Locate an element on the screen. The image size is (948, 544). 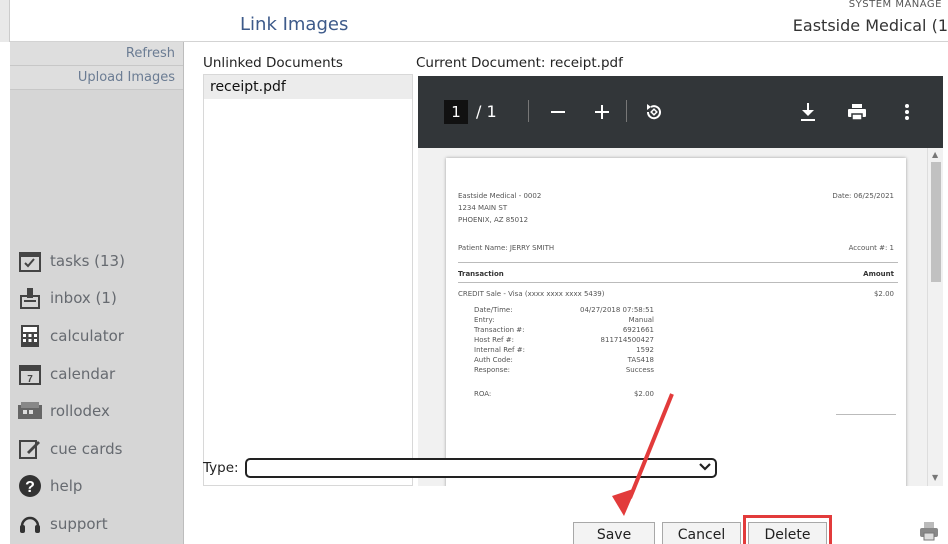
cue-cards-icon is located at coordinates (30, 449).